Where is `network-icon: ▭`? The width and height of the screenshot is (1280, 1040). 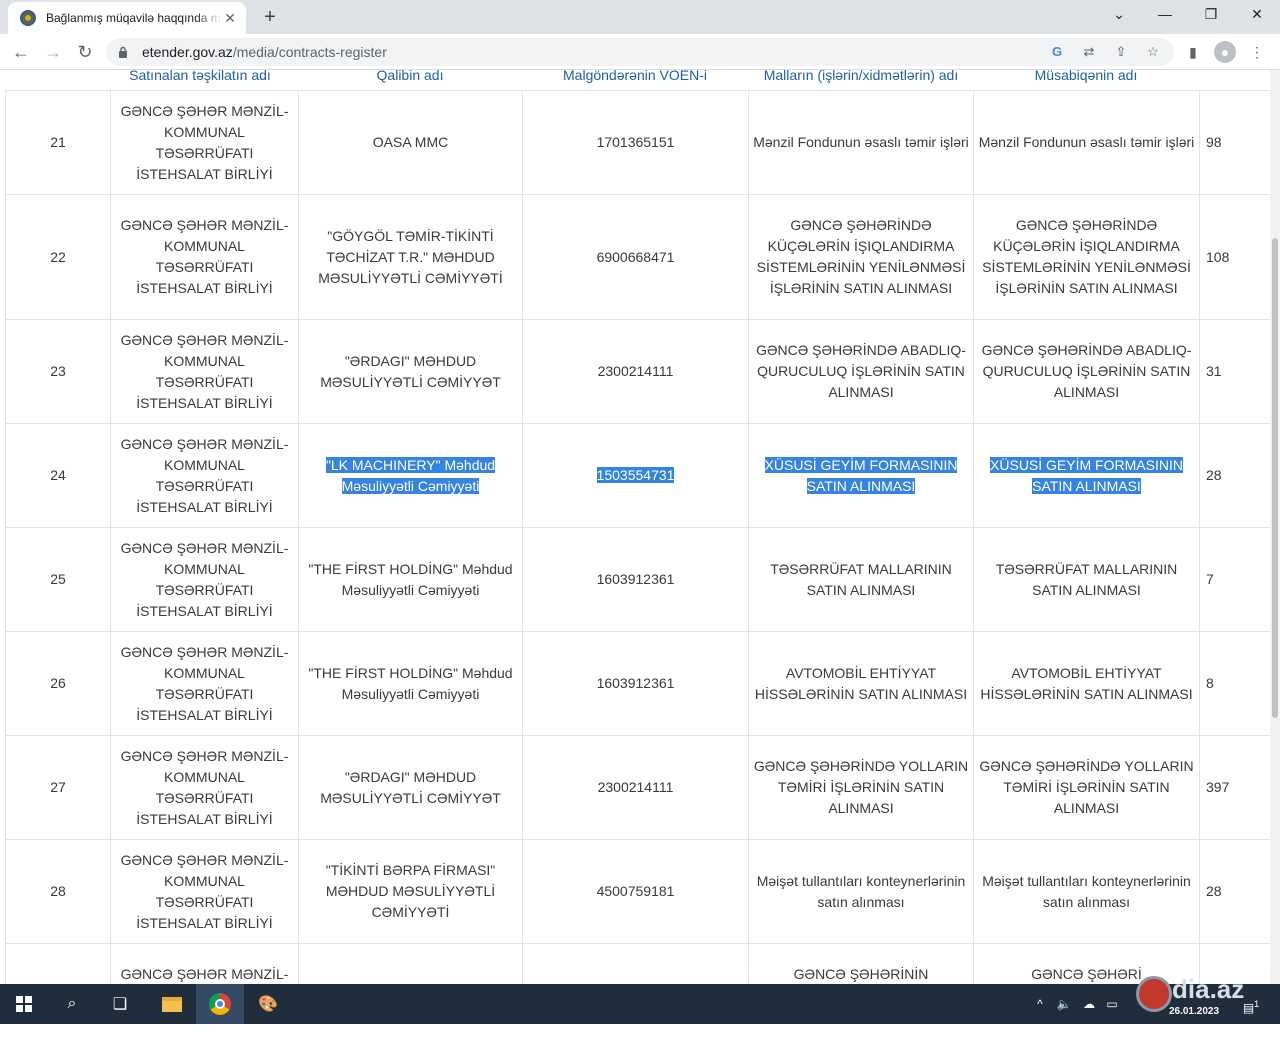 network-icon: ▭ is located at coordinates (1112, 1004).